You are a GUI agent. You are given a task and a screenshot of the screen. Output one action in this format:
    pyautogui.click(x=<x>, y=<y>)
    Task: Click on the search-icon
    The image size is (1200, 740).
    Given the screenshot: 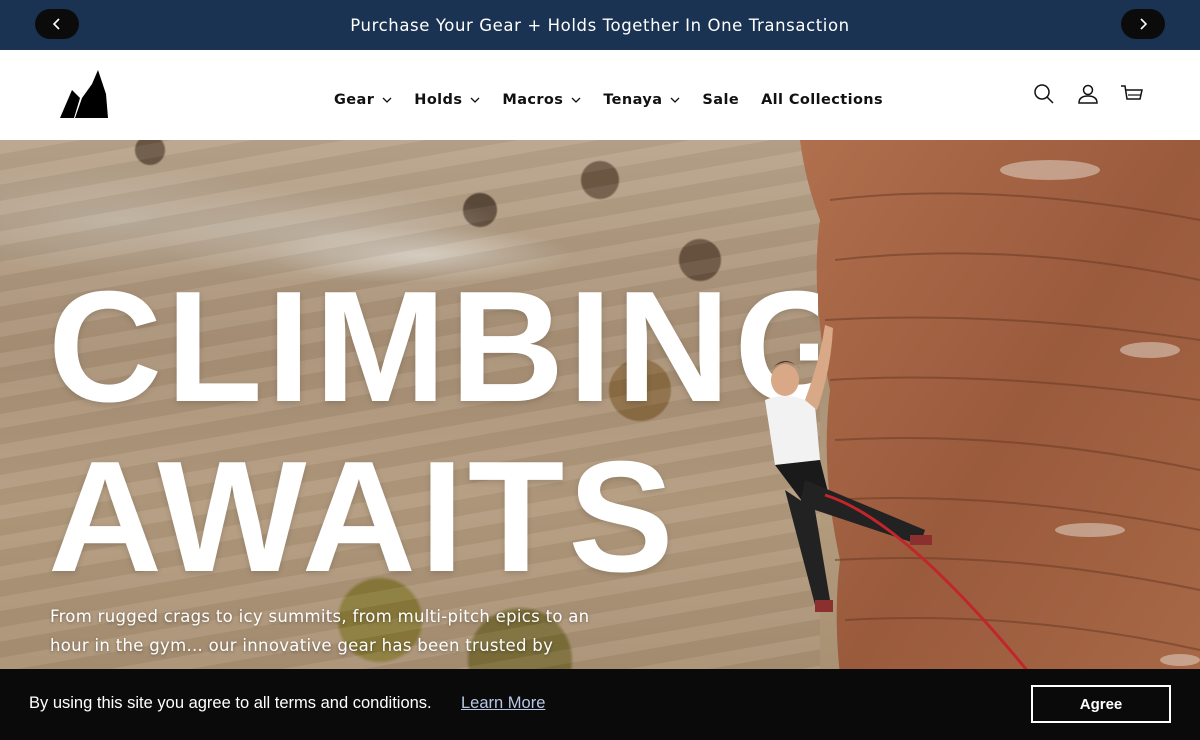 What is the action you would take?
    pyautogui.click(x=1044, y=94)
    